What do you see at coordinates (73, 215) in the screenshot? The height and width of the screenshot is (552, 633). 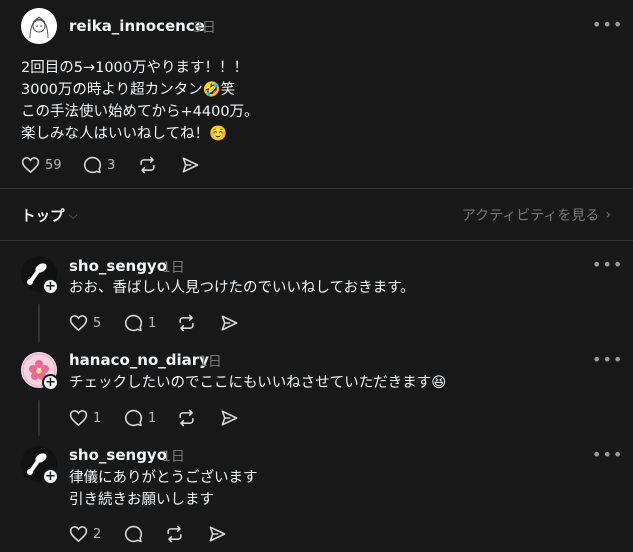 I see `chevron-down-icon: ⌵` at bounding box center [73, 215].